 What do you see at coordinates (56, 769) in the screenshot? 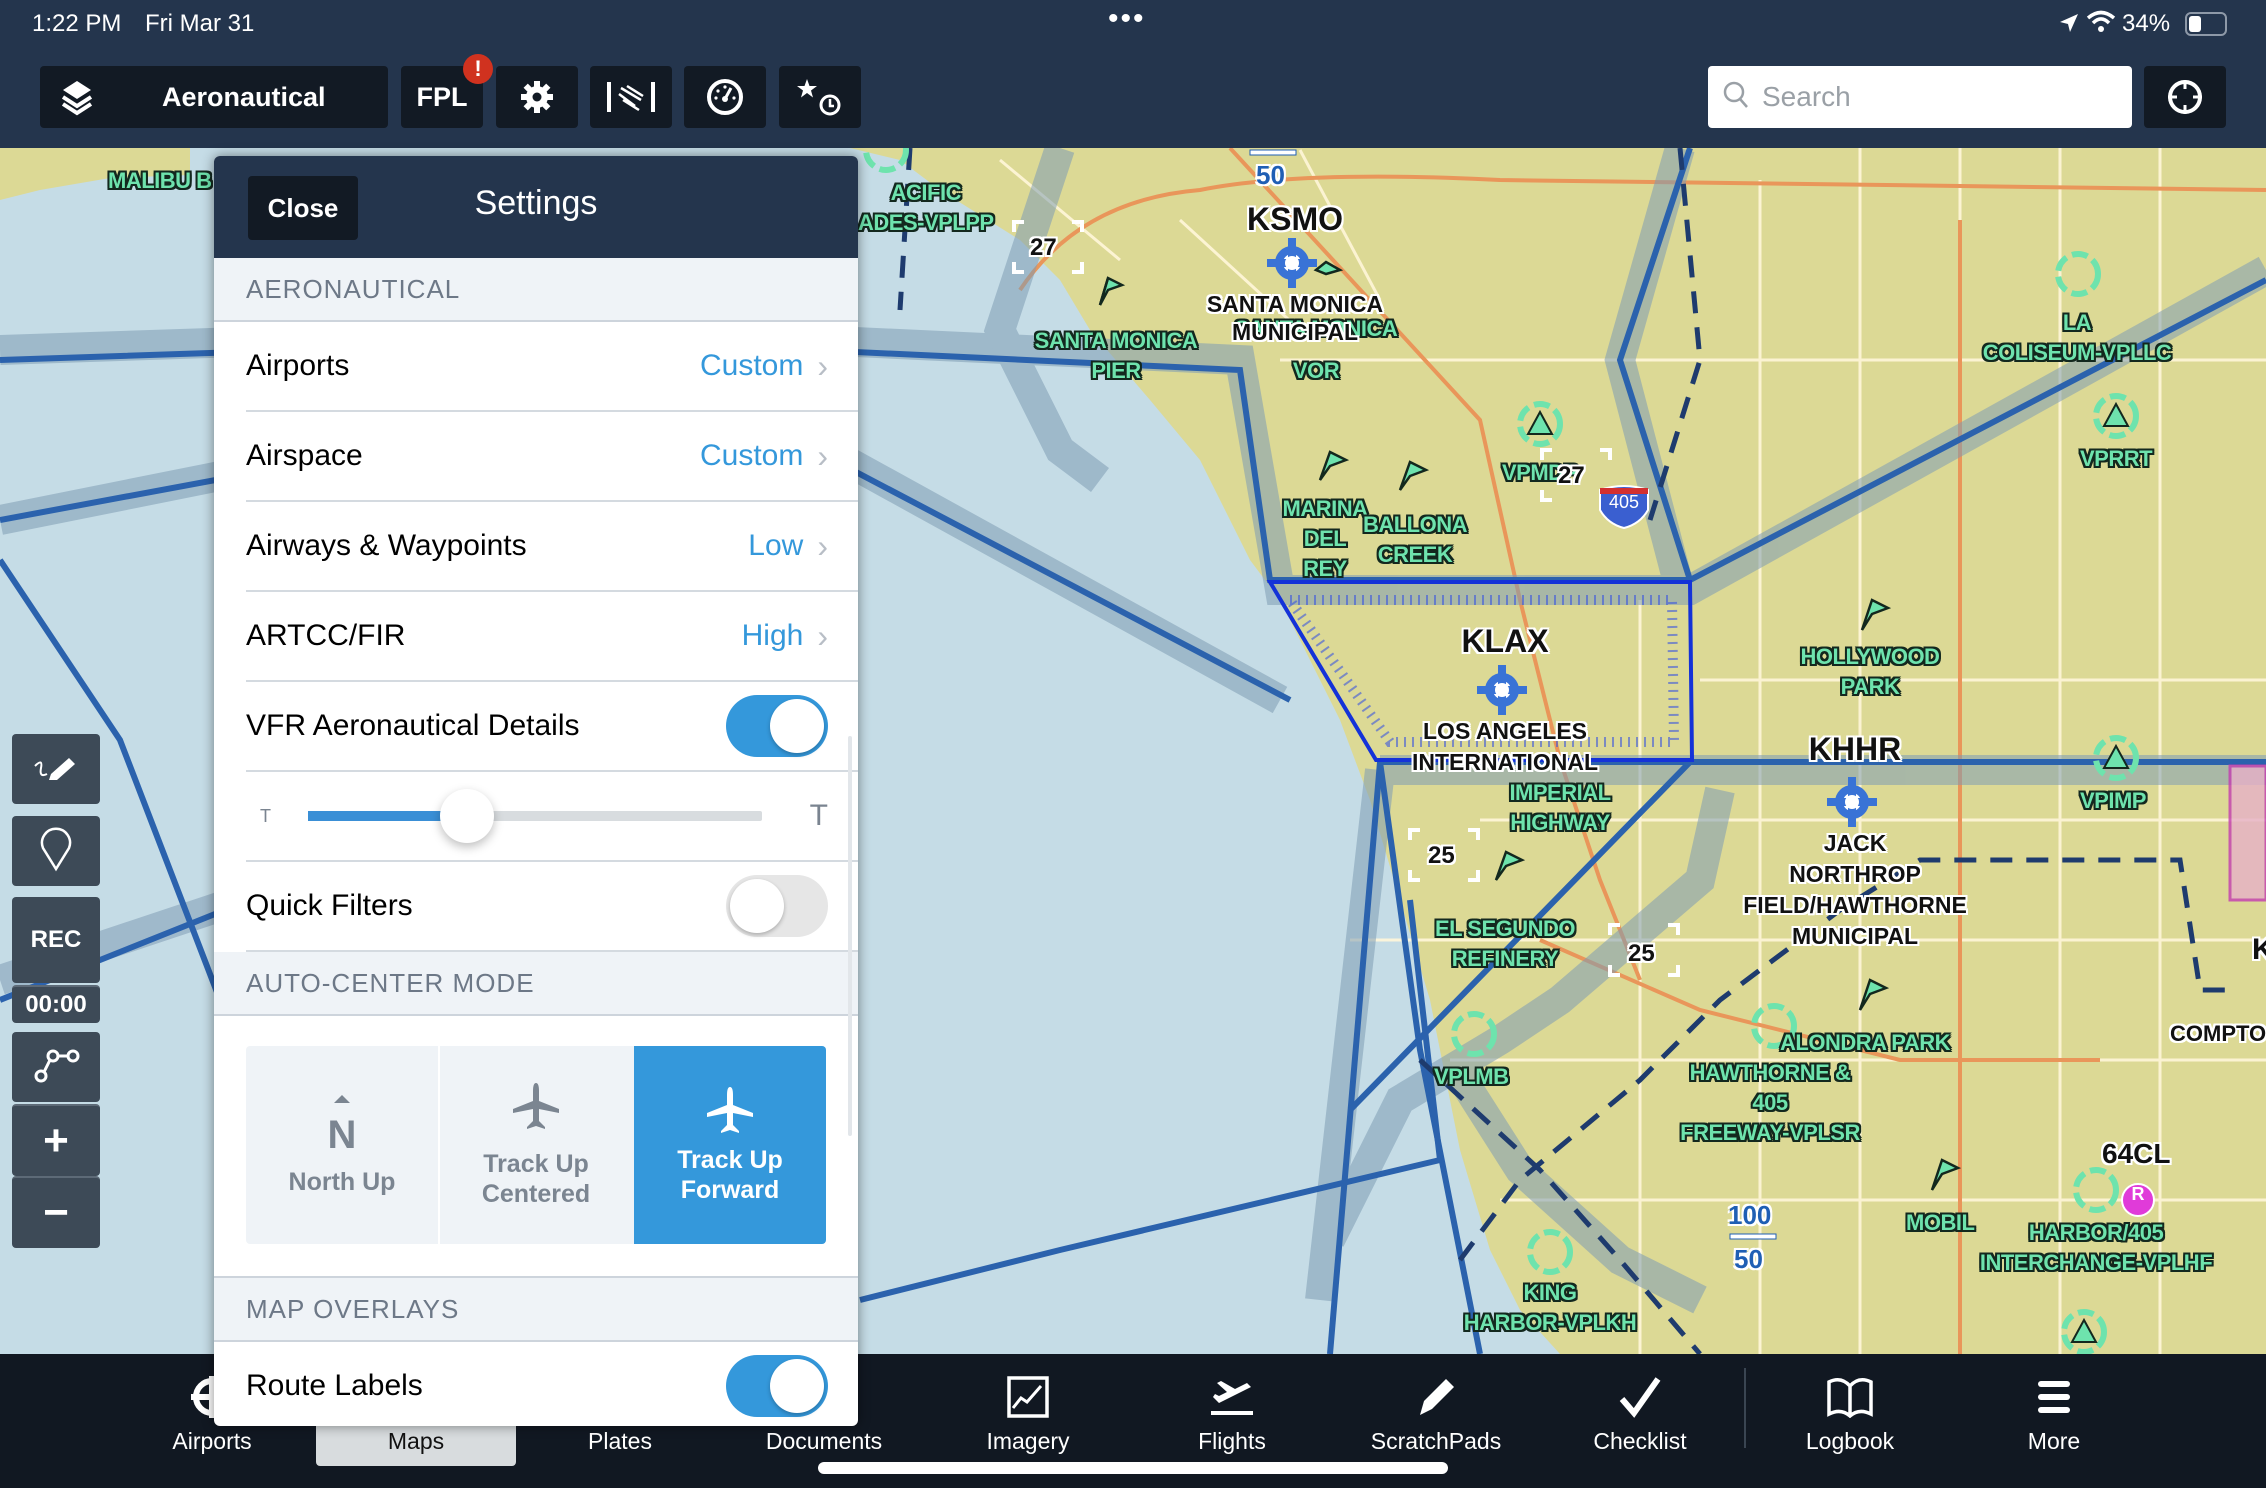
I see `annotate-button` at bounding box center [56, 769].